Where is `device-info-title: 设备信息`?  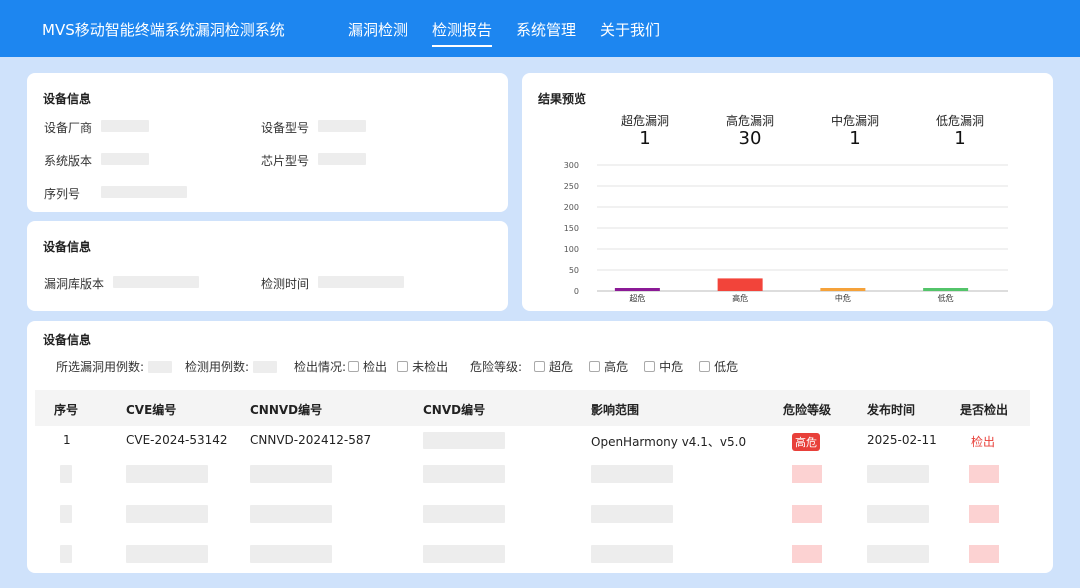 device-info-title: 设备信息 is located at coordinates (67, 99).